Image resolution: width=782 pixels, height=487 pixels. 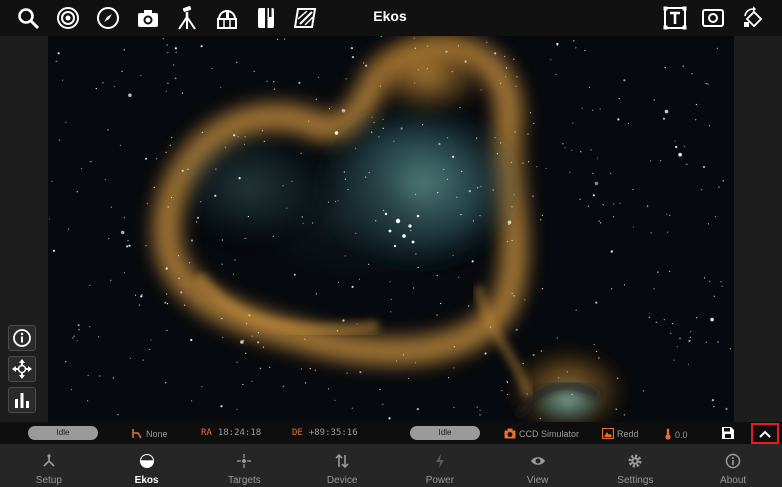 I want to click on target-icon, so click(x=68, y=18).